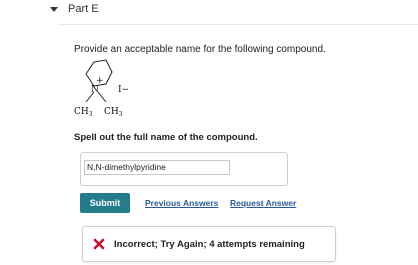 Image resolution: width=418 pixels, height=265 pixels. What do you see at coordinates (157, 167) in the screenshot?
I see `answer-input: N,N-dimethylpyridine` at bounding box center [157, 167].